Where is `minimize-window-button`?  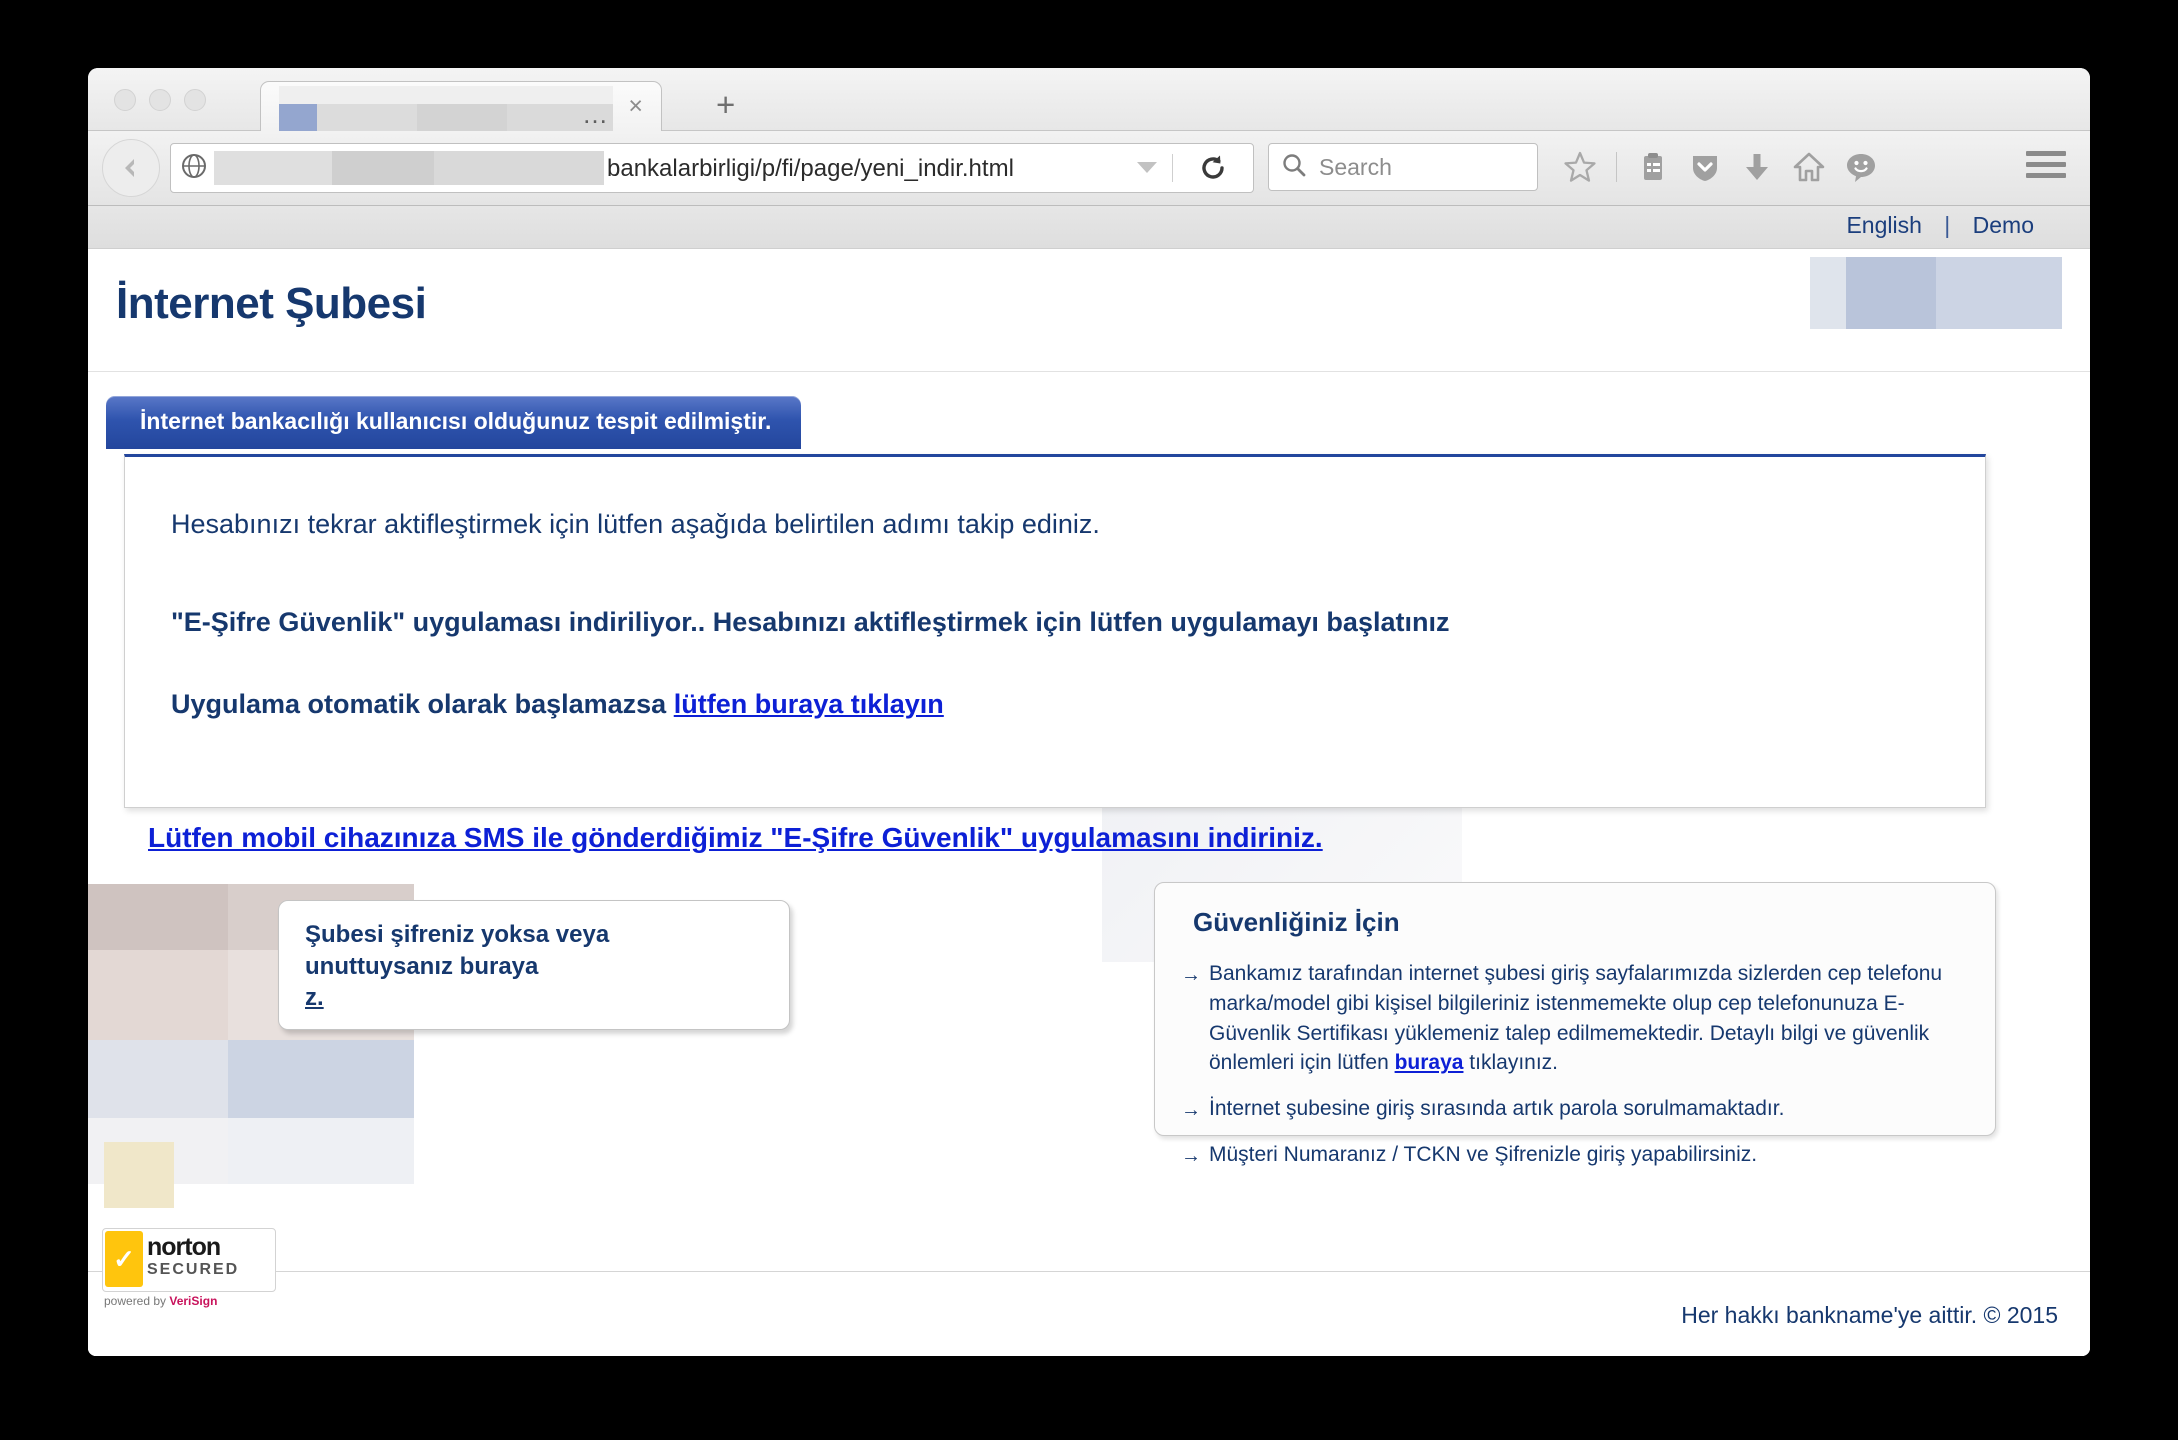 minimize-window-button is located at coordinates (160, 100).